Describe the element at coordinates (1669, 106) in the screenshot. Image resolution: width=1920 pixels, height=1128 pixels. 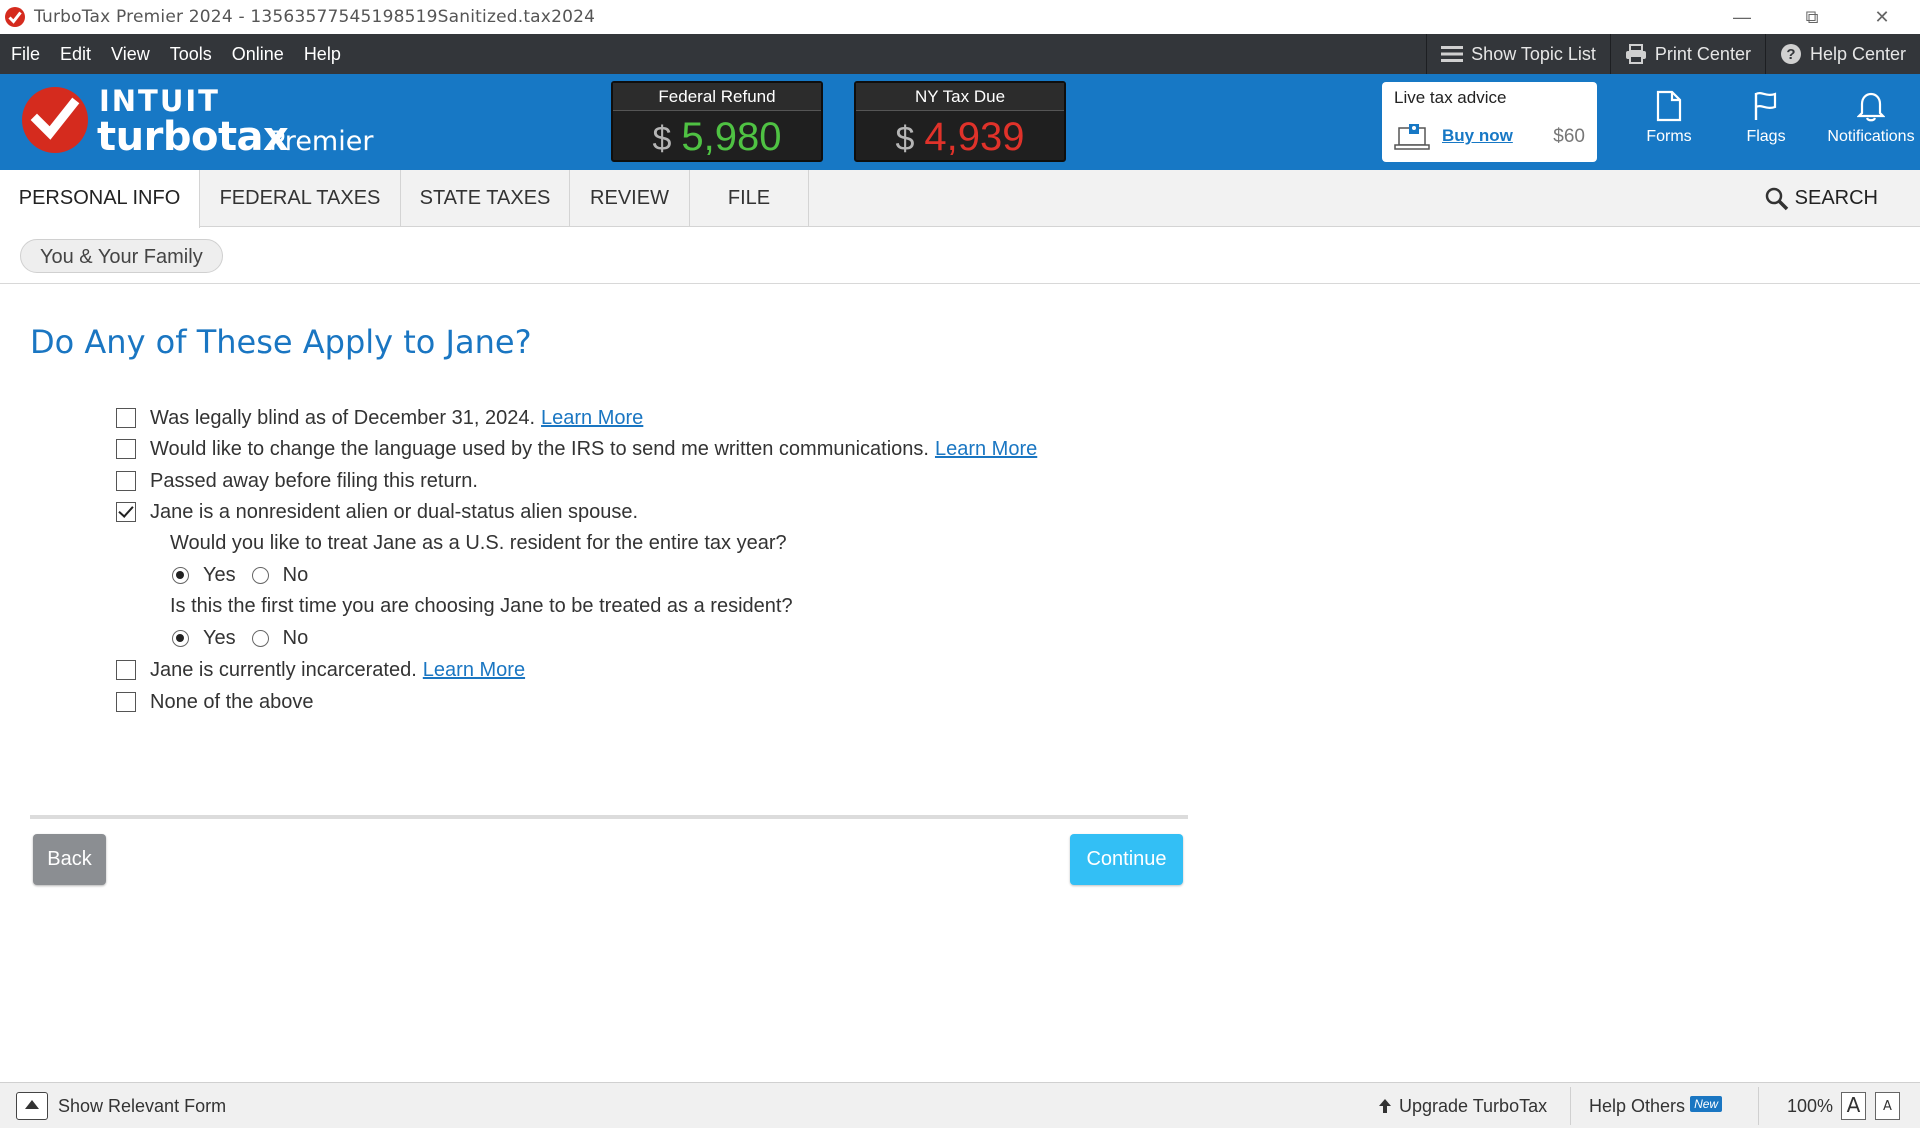
I see `forms-icon` at that location.